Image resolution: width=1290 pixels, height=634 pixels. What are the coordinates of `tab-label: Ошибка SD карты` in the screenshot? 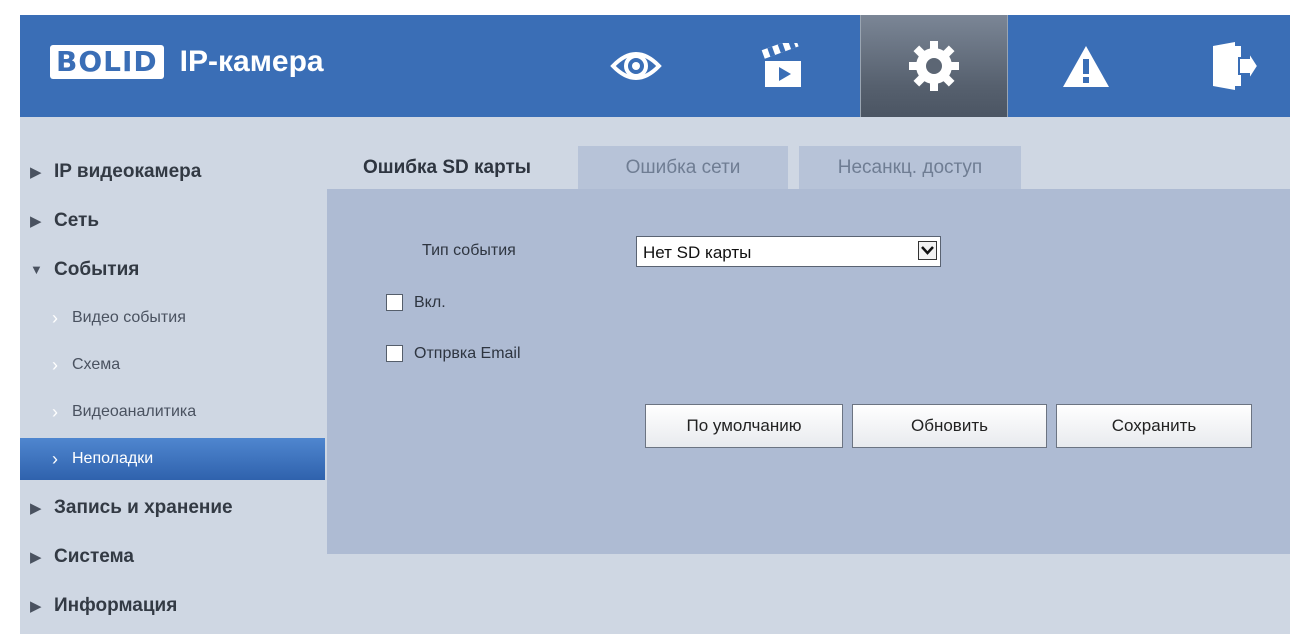 It's located at (447, 167).